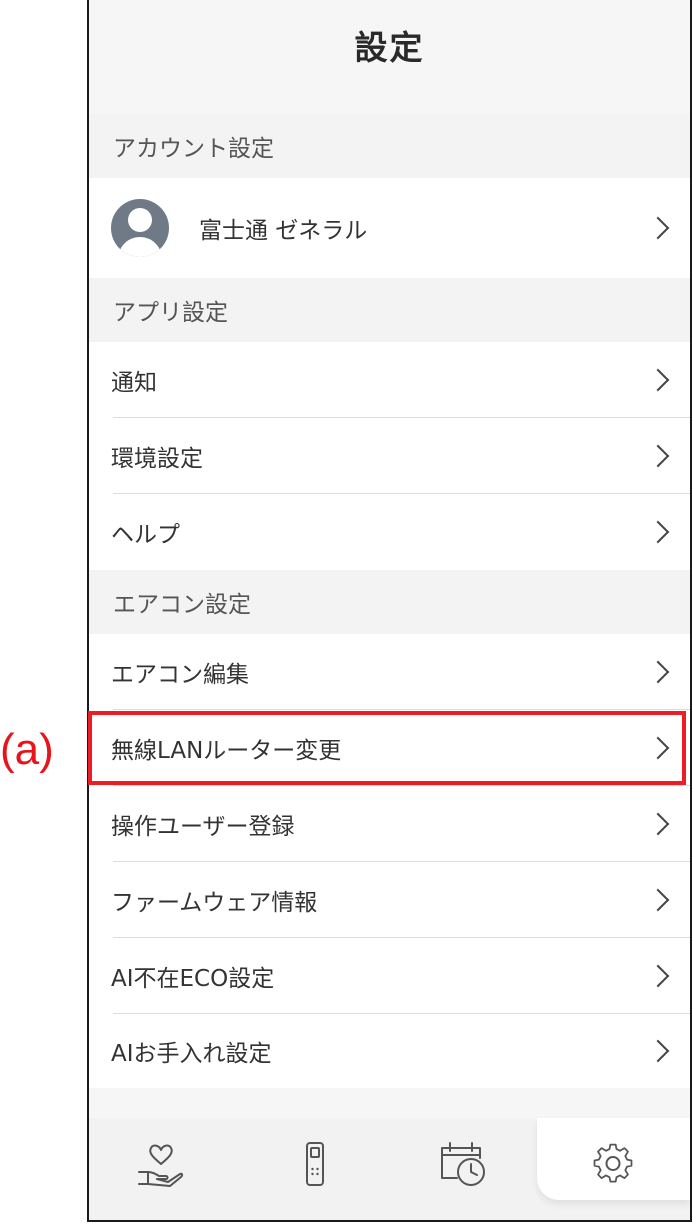  Describe the element at coordinates (214, 903) in the screenshot. I see `settings-item-label: ファームウェア情報` at that location.